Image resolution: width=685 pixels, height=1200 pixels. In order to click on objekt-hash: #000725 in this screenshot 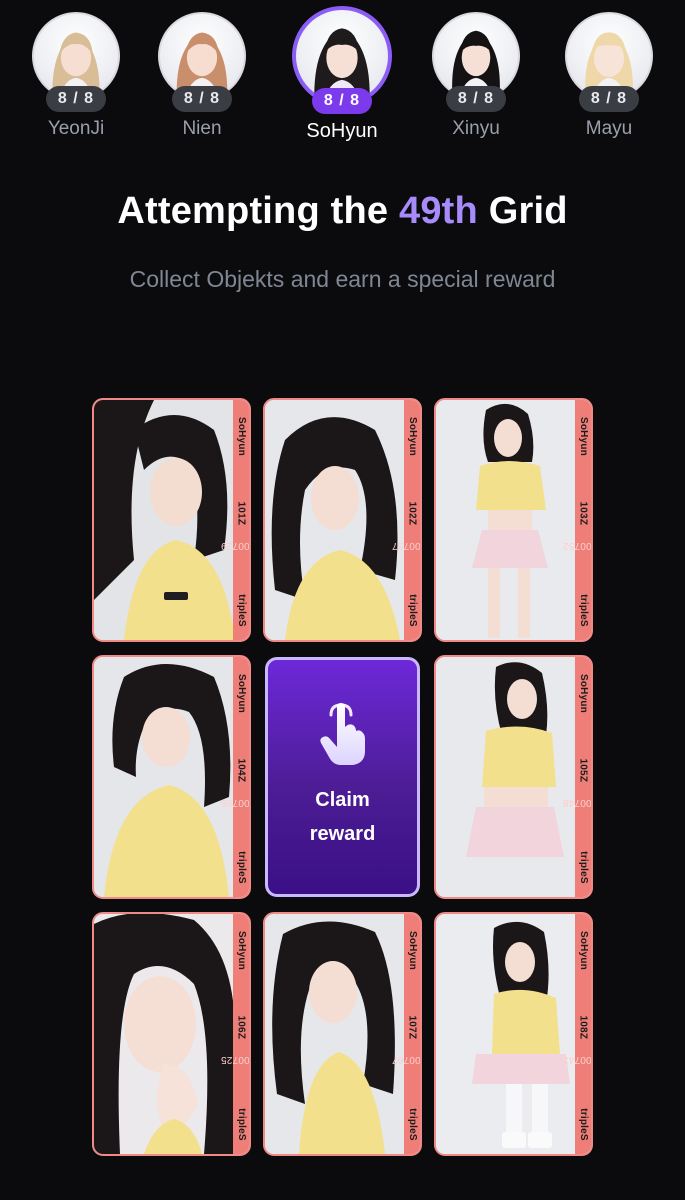, I will do `click(235, 1059)`.